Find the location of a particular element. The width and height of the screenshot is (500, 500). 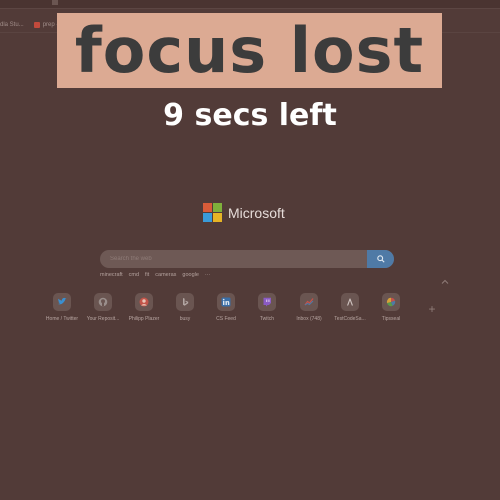

search-box is located at coordinates (247, 259).